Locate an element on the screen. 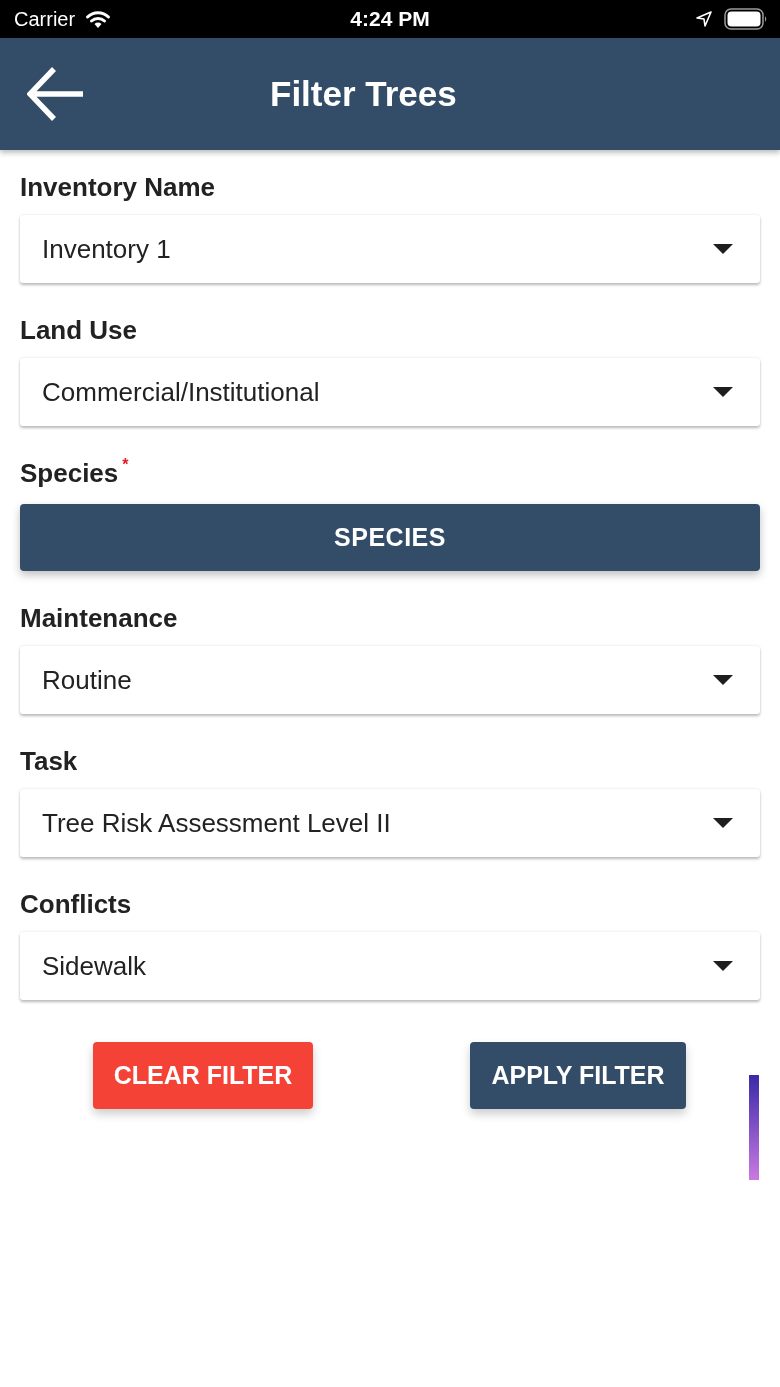 Image resolution: width=780 pixels, height=1387 pixels. field-label: Maintenance is located at coordinates (99, 618).